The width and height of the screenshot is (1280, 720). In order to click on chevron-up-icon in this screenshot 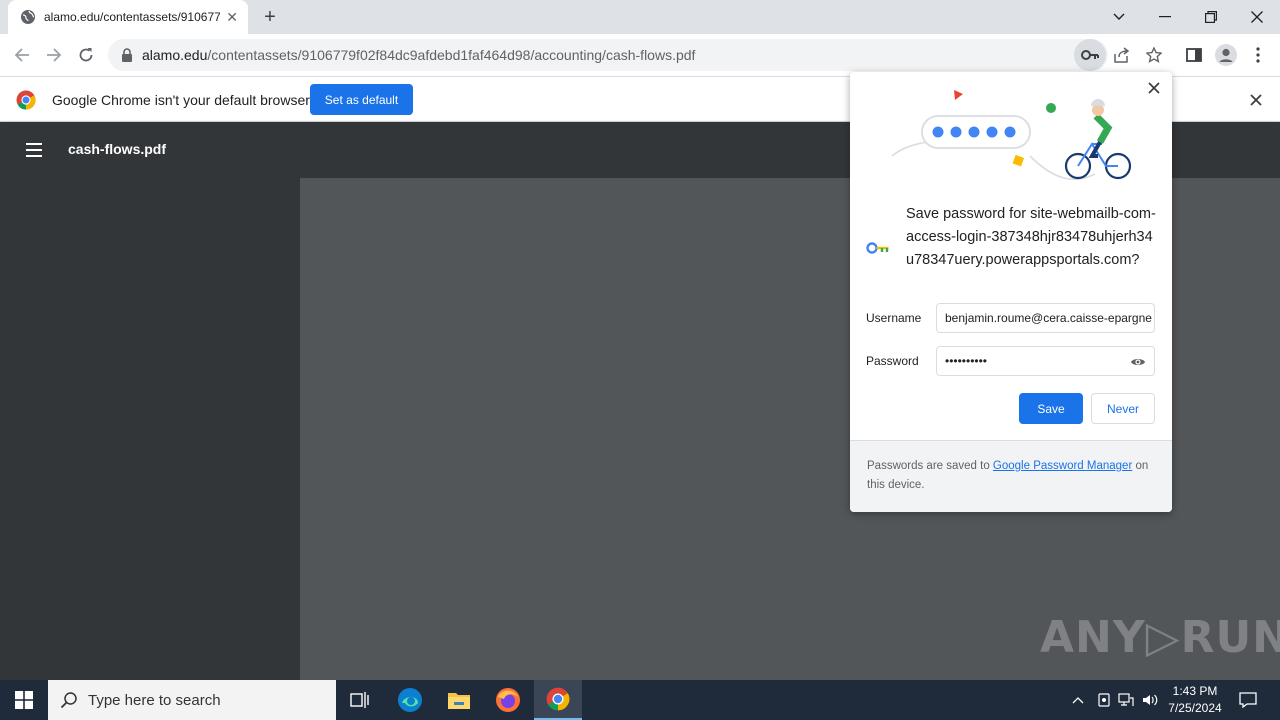, I will do `click(1078, 700)`.